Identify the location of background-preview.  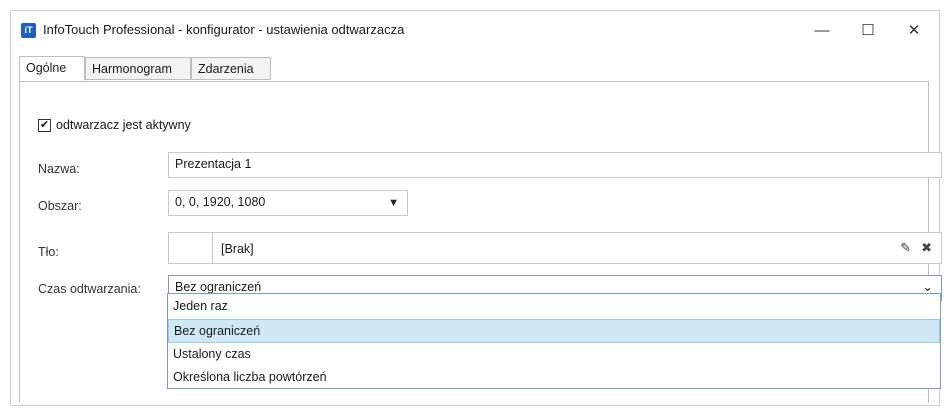
(191, 248).